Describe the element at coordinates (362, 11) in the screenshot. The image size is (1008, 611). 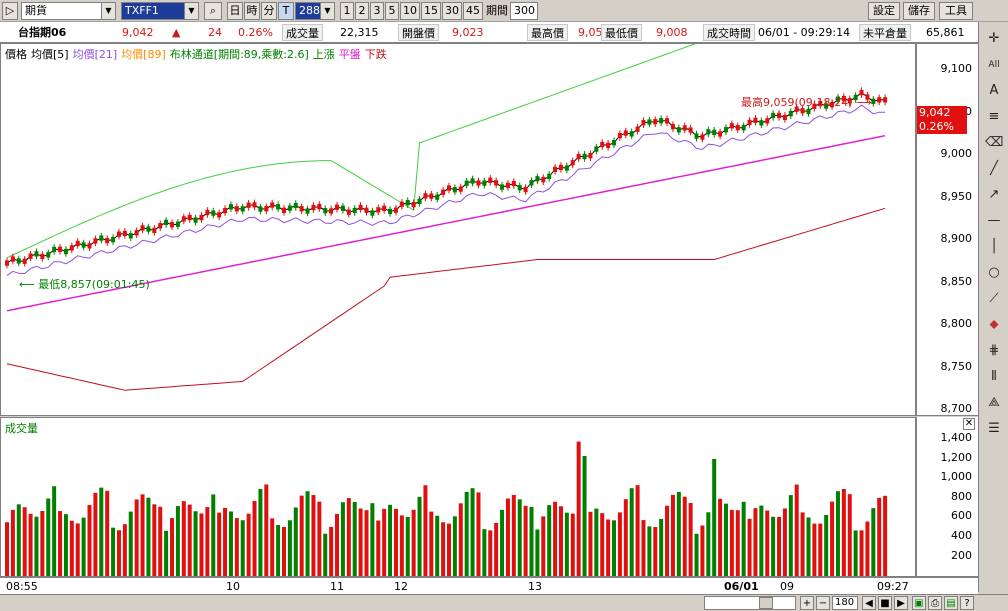
I see `minute-2-button: 2` at that location.